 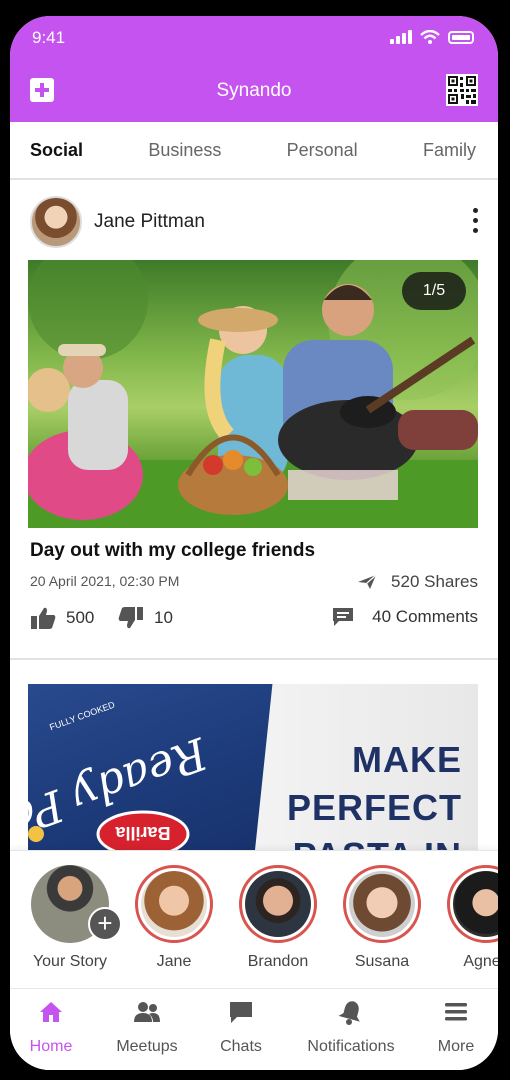 What do you see at coordinates (147, 1046) in the screenshot?
I see `nav-label: Meetups` at bounding box center [147, 1046].